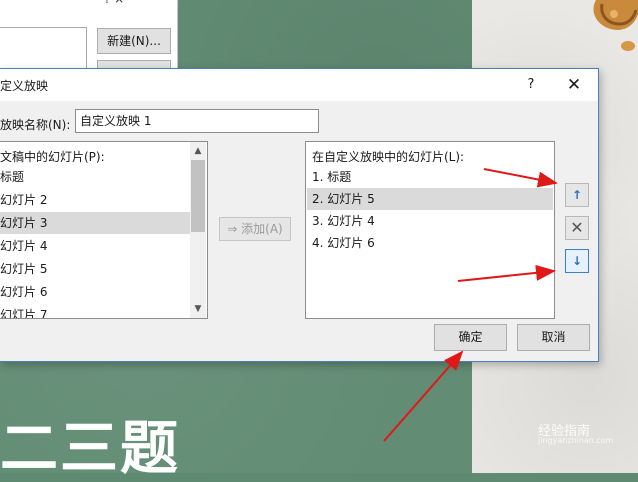  Describe the element at coordinates (95, 311) in the screenshot. I see `list-item: 幻灯片 7` at that location.